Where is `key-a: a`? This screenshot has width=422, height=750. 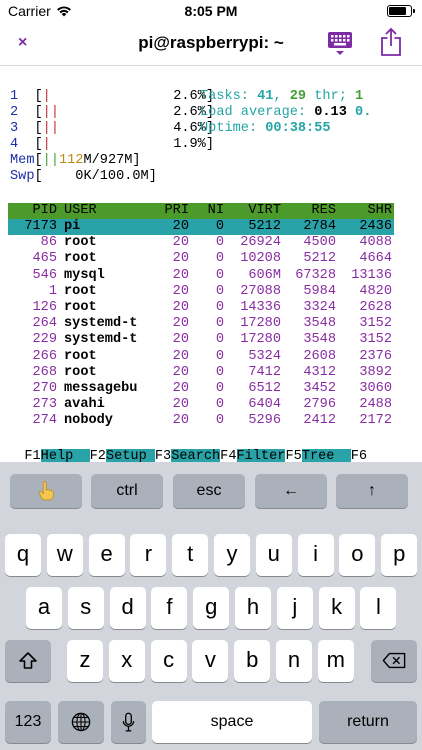 key-a: a is located at coordinates (44, 608).